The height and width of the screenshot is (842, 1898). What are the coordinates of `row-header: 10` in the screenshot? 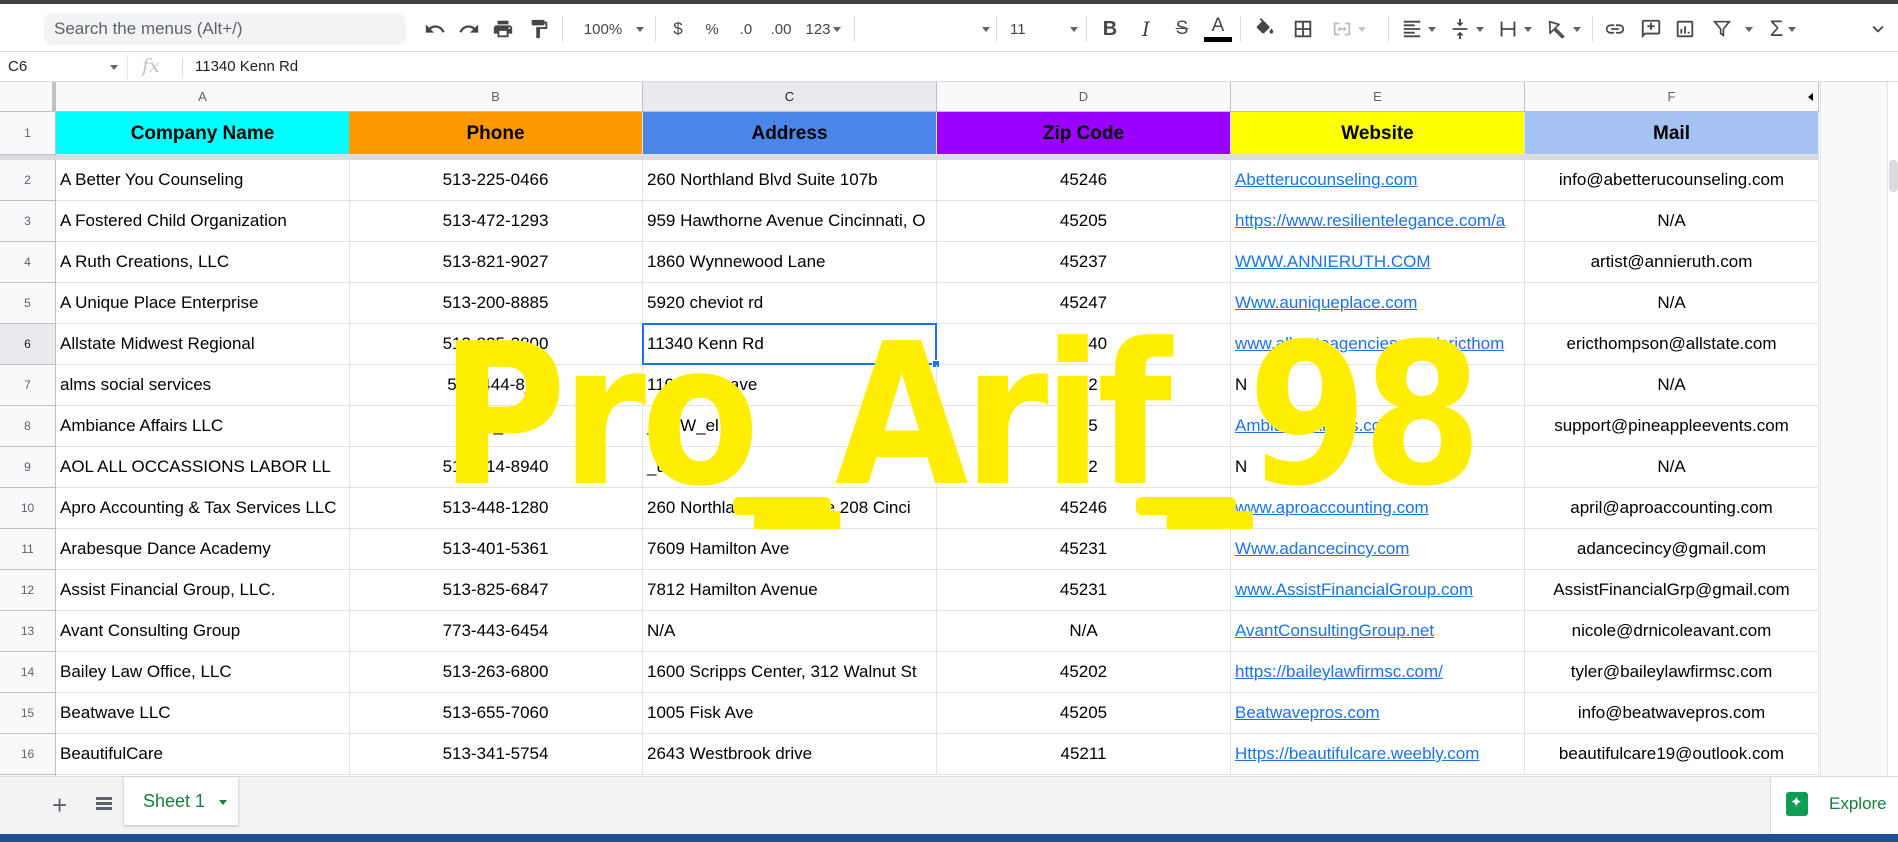 It's located at (28, 508).